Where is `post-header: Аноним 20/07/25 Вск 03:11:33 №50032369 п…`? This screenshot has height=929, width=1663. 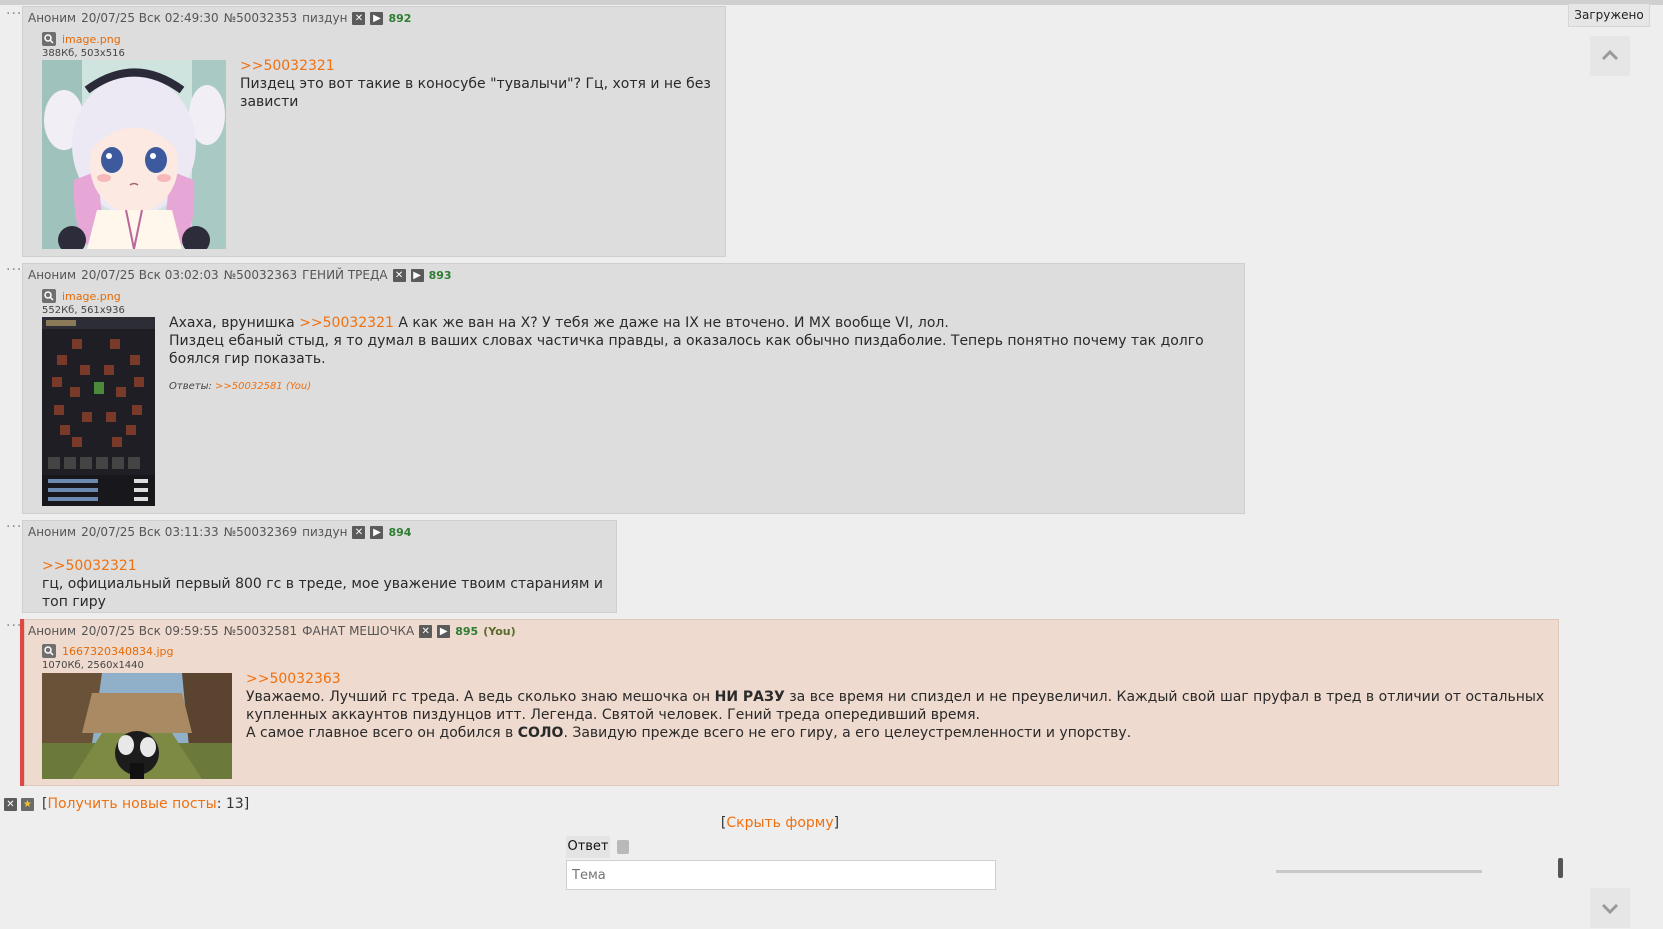 post-header: Аноним 20/07/25 Вск 03:11:33 №50032369 п… is located at coordinates (219, 532).